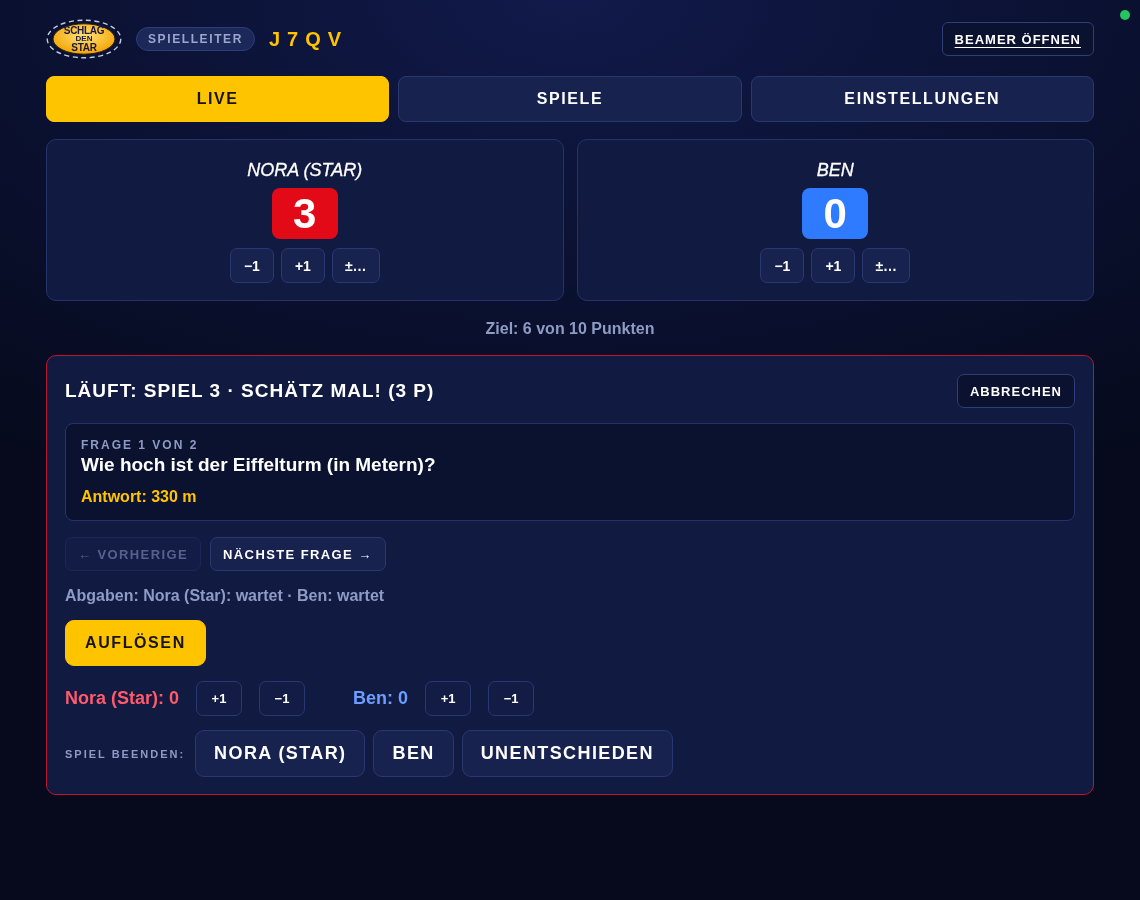 The width and height of the screenshot is (1140, 900). What do you see at coordinates (139, 497) in the screenshot?
I see `answer-text: Antwort: 330 m` at bounding box center [139, 497].